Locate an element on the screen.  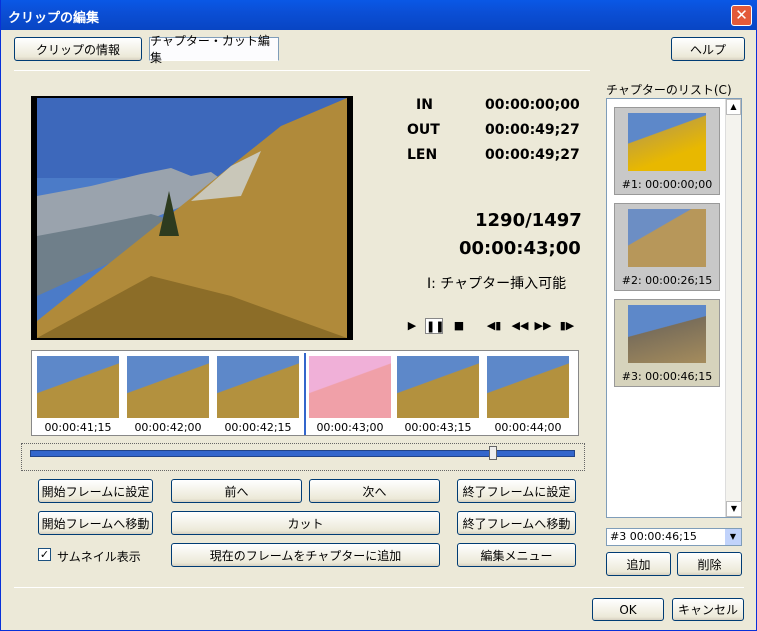
chapter-item: #2: 00:00:26;15 is located at coordinates (667, 247).